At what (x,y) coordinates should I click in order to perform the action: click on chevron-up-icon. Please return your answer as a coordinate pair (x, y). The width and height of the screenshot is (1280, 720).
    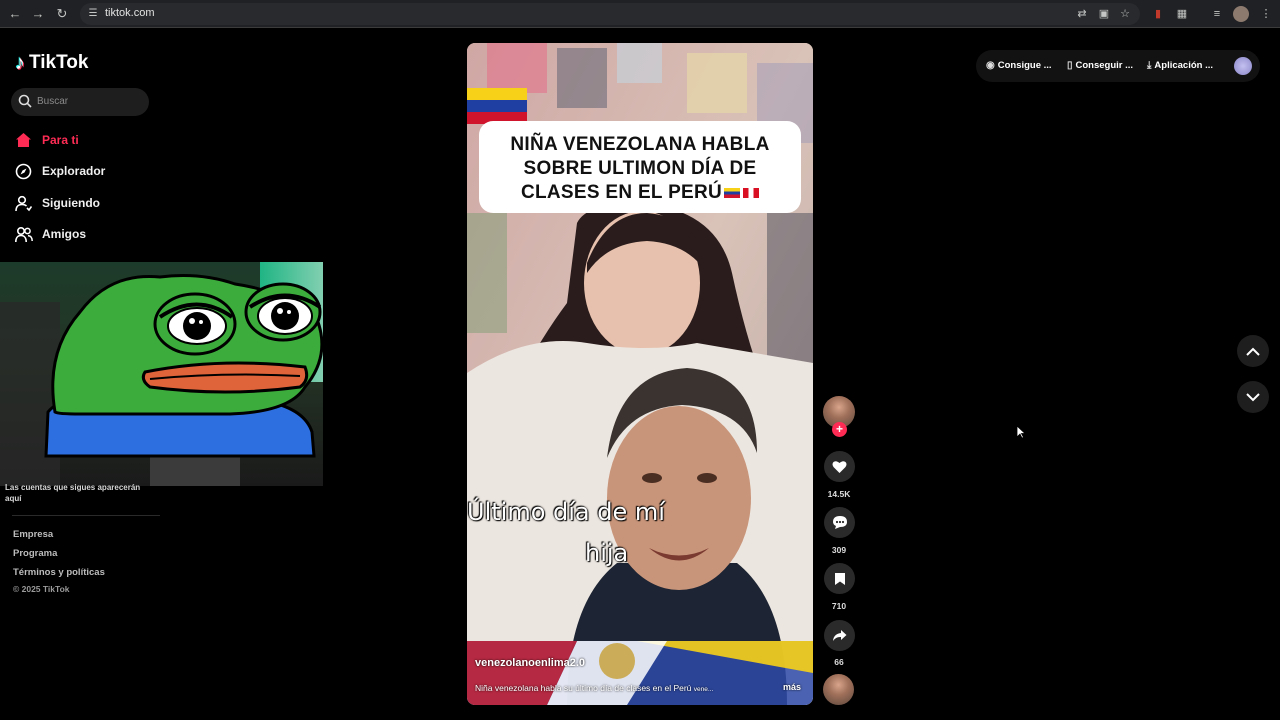
    Looking at the image, I should click on (1253, 351).